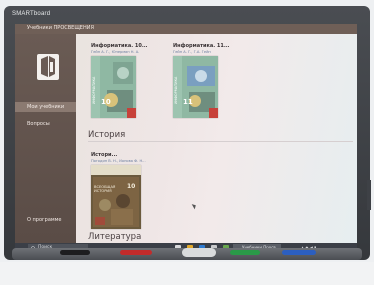 The height and width of the screenshot is (285, 374). I want to click on cover-title: ВСЕОБЩАЯ ИСТОРИЯ, so click(105, 189).